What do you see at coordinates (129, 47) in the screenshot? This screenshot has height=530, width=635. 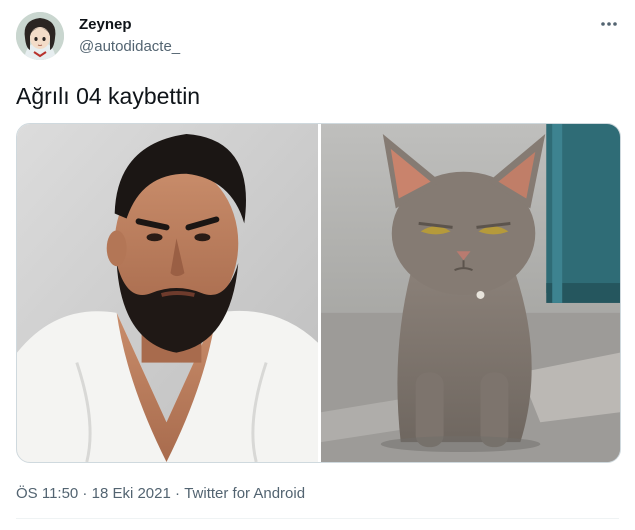 I see `user-handle: @autodidacte_` at bounding box center [129, 47].